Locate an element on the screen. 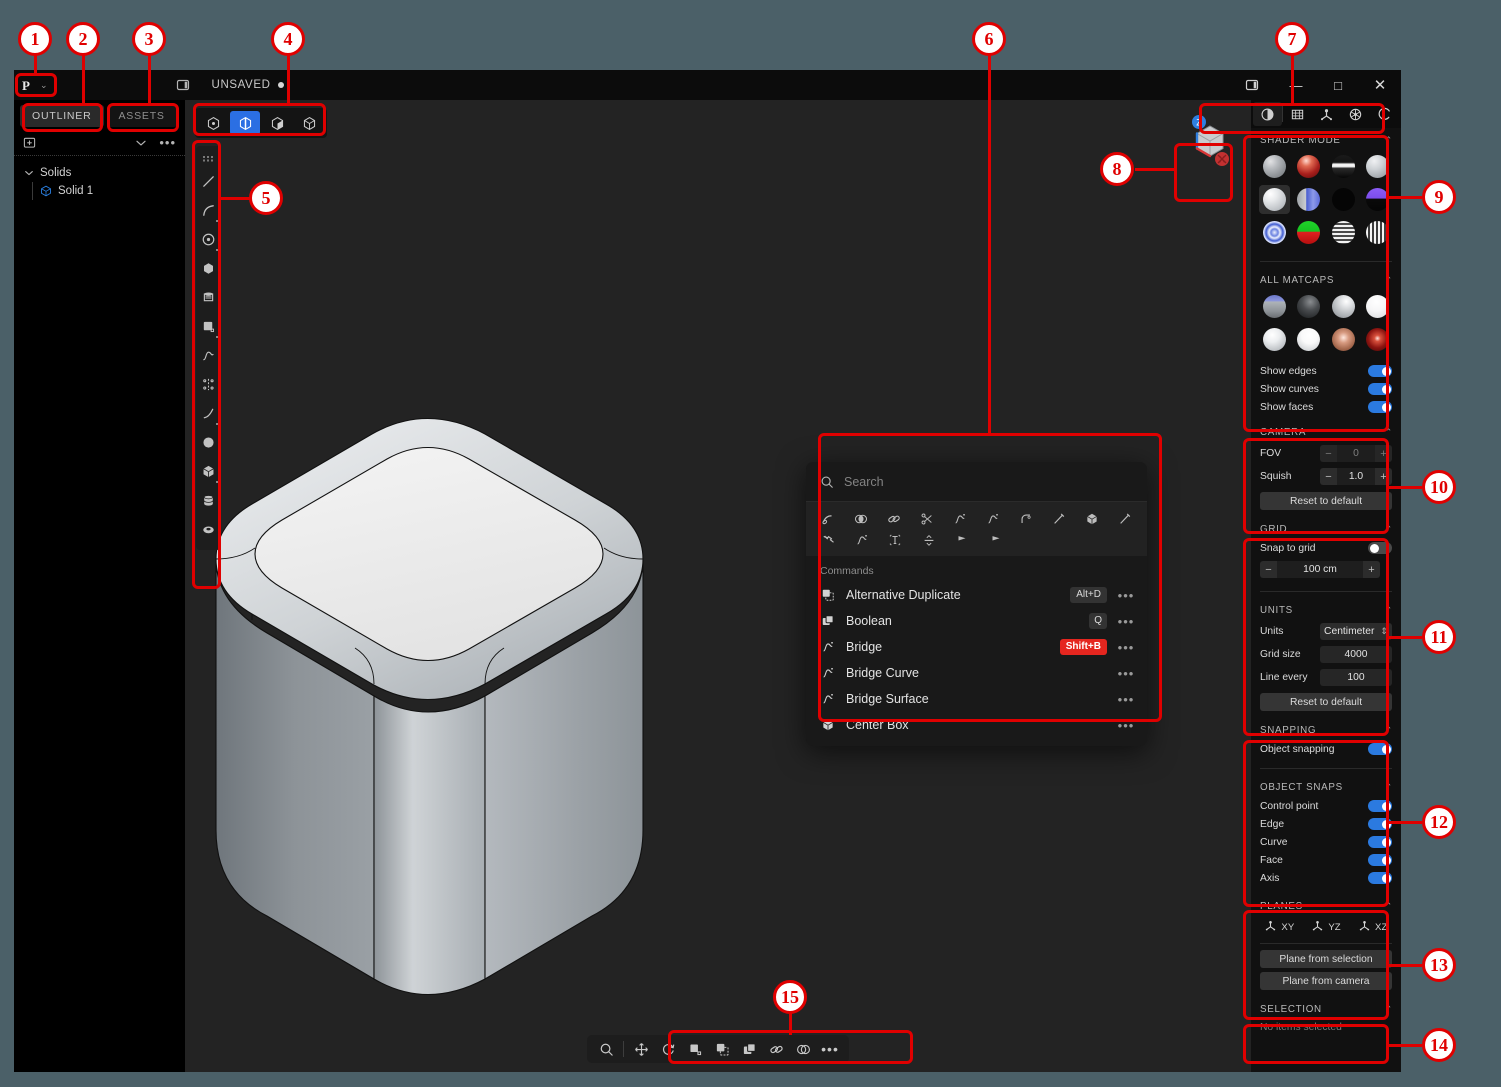 This screenshot has height=1087, width=1501. matcap-green-red is located at coordinates (1309, 232).